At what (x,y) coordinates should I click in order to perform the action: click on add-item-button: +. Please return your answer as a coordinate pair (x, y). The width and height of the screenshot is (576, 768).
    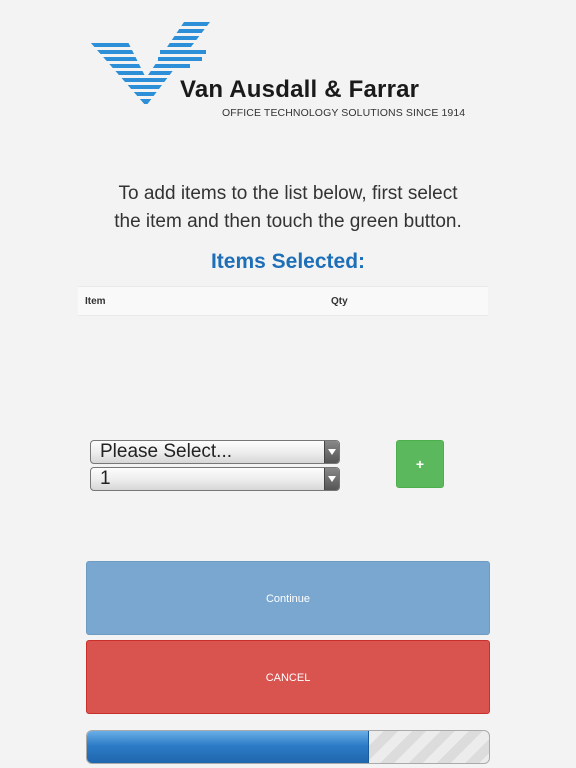
    Looking at the image, I should click on (420, 464).